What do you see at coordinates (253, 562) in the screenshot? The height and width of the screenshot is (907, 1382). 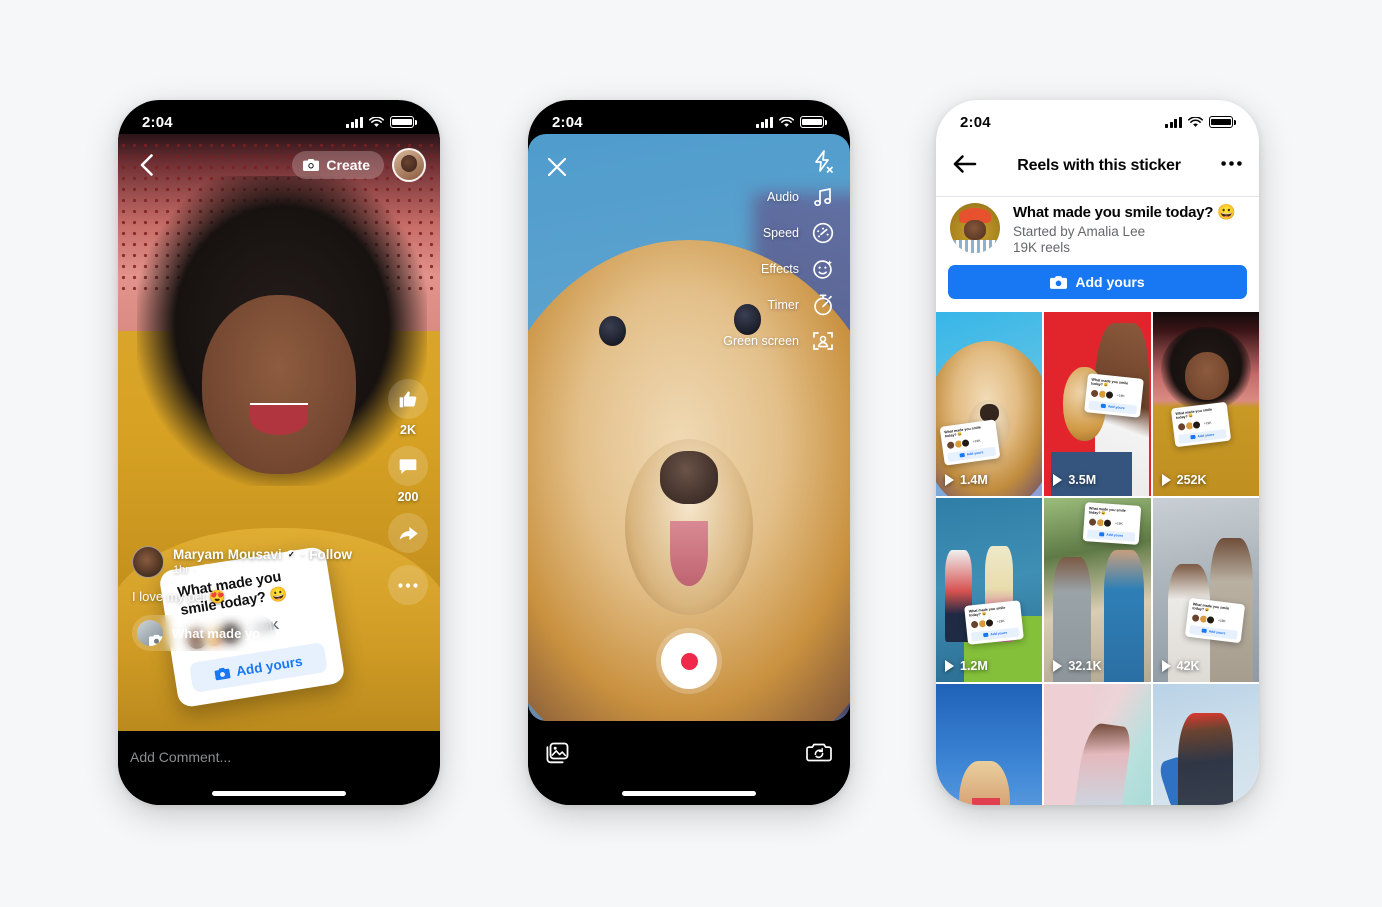 I see `author-row: Maryam Mousavi ✓ · Follow 1hr ·` at bounding box center [253, 562].